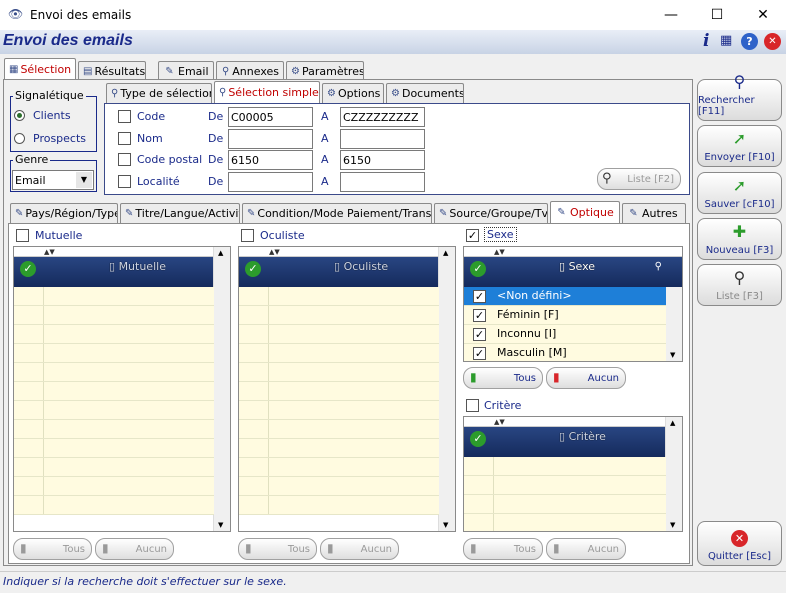  Describe the element at coordinates (40, 69) in the screenshot. I see `tab-selection: ▦ Sélection` at that location.